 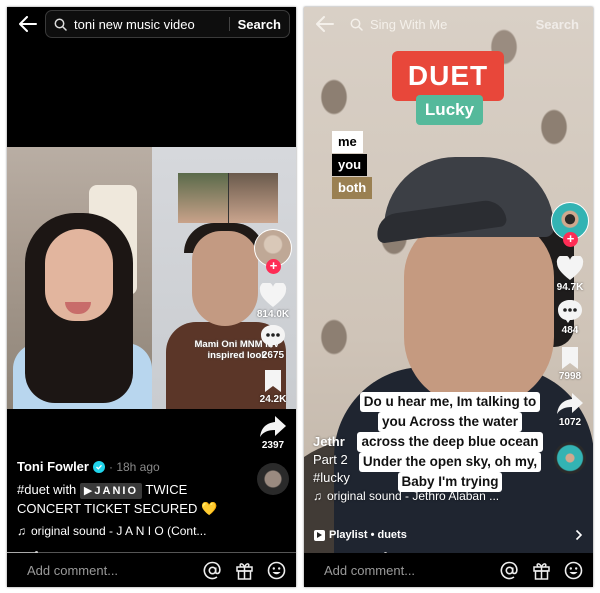 What do you see at coordinates (347, 142) in the screenshot?
I see `option-me: me` at bounding box center [347, 142].